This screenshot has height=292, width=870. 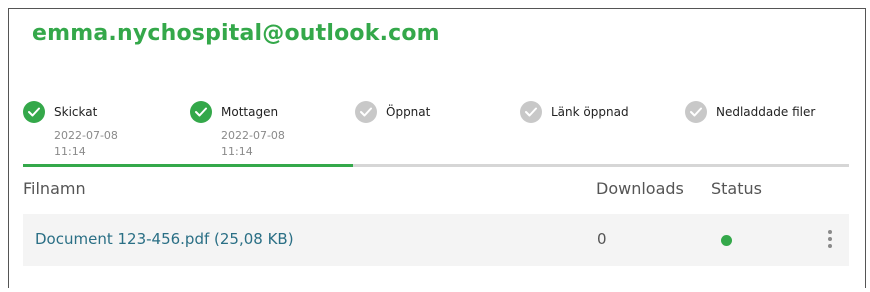 What do you see at coordinates (164, 239) in the screenshot?
I see `file-link: Document 123-456.pdf (25,08 KB)` at bounding box center [164, 239].